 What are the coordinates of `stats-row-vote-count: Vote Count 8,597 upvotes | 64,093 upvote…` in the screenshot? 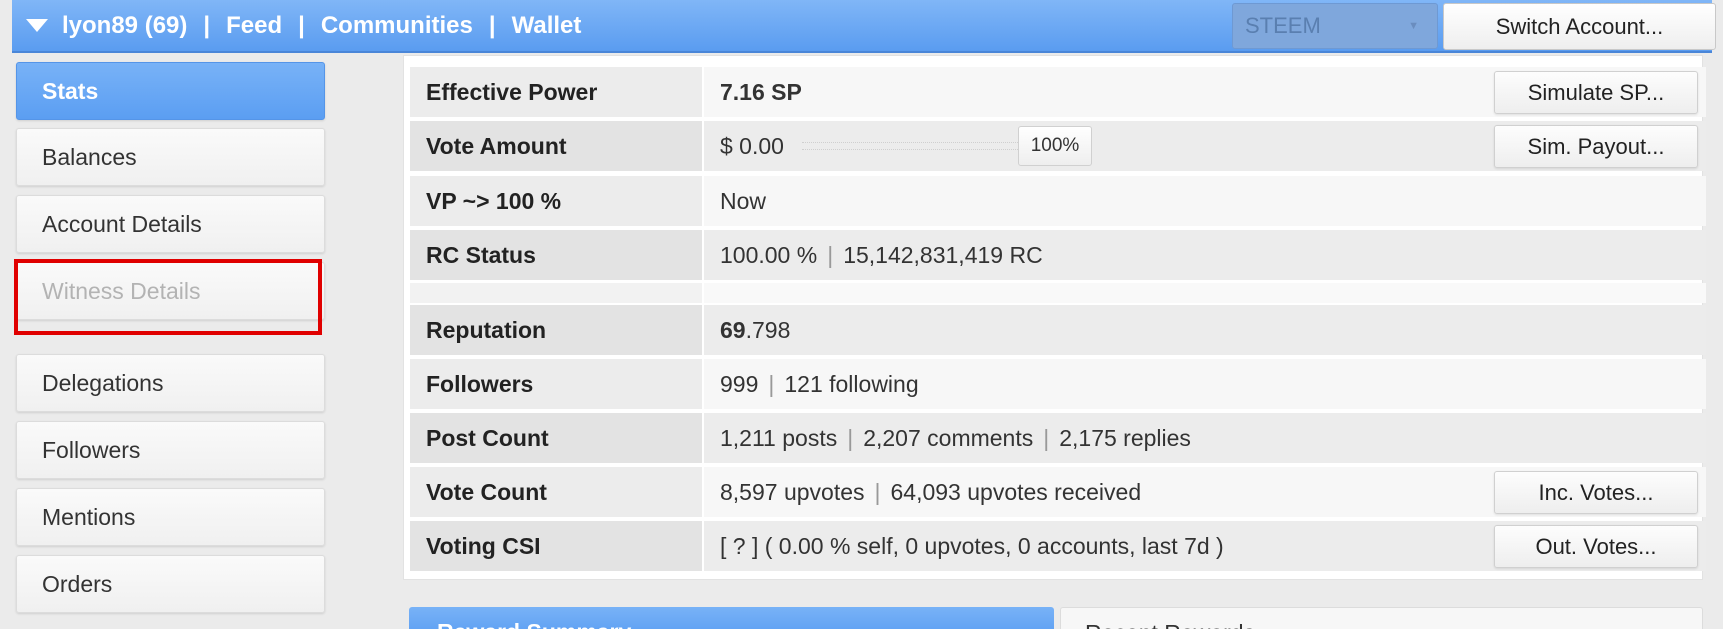 It's located at (1058, 492).